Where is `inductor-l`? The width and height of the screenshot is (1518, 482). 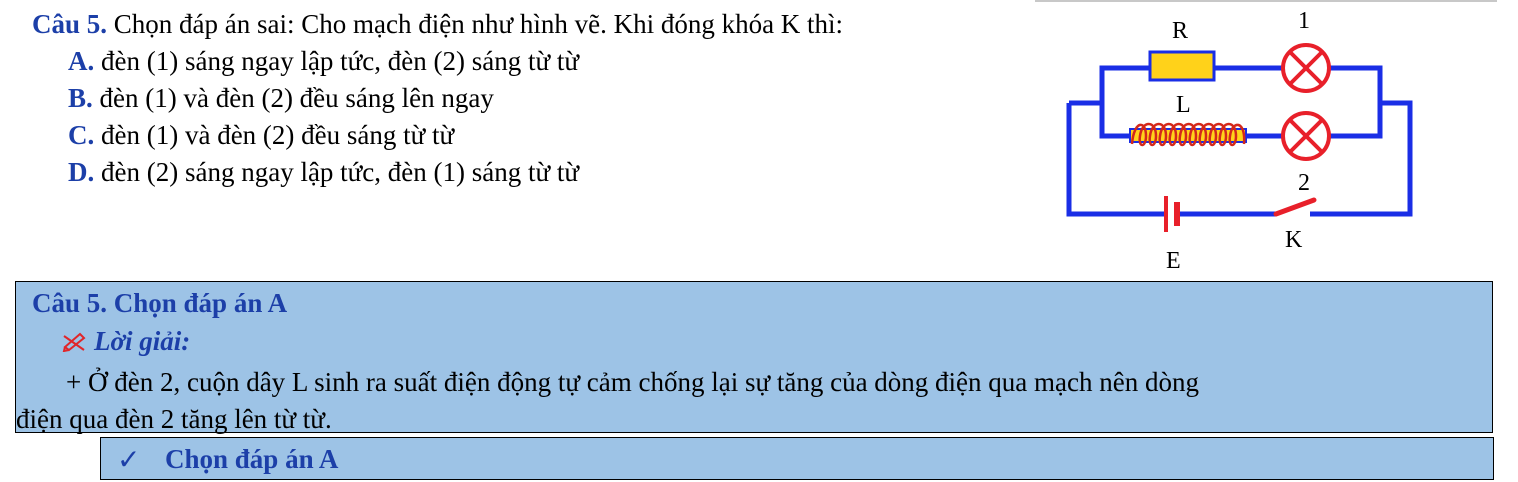
inductor-l is located at coordinates (1188, 134).